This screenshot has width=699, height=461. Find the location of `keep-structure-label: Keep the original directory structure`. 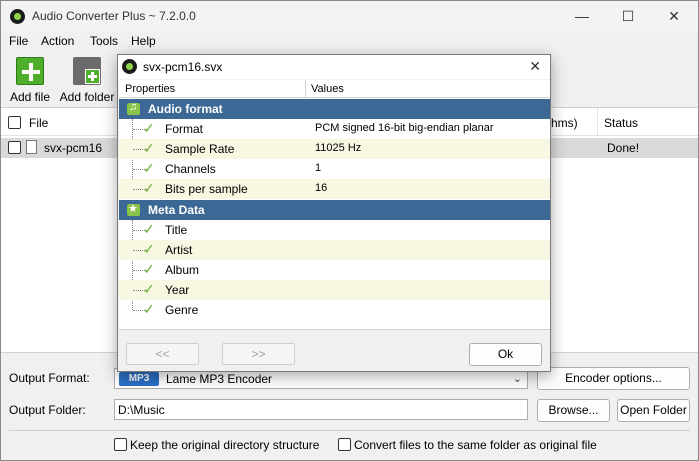

keep-structure-label: Keep the original directory structure is located at coordinates (224, 445).